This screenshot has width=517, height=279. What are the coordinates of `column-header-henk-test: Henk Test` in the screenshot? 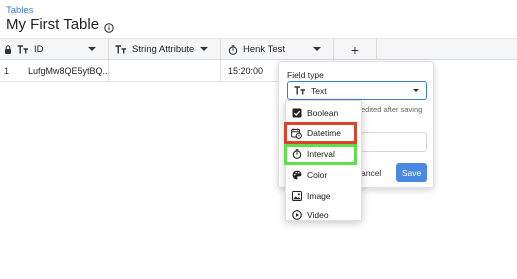 It's located at (277, 49).